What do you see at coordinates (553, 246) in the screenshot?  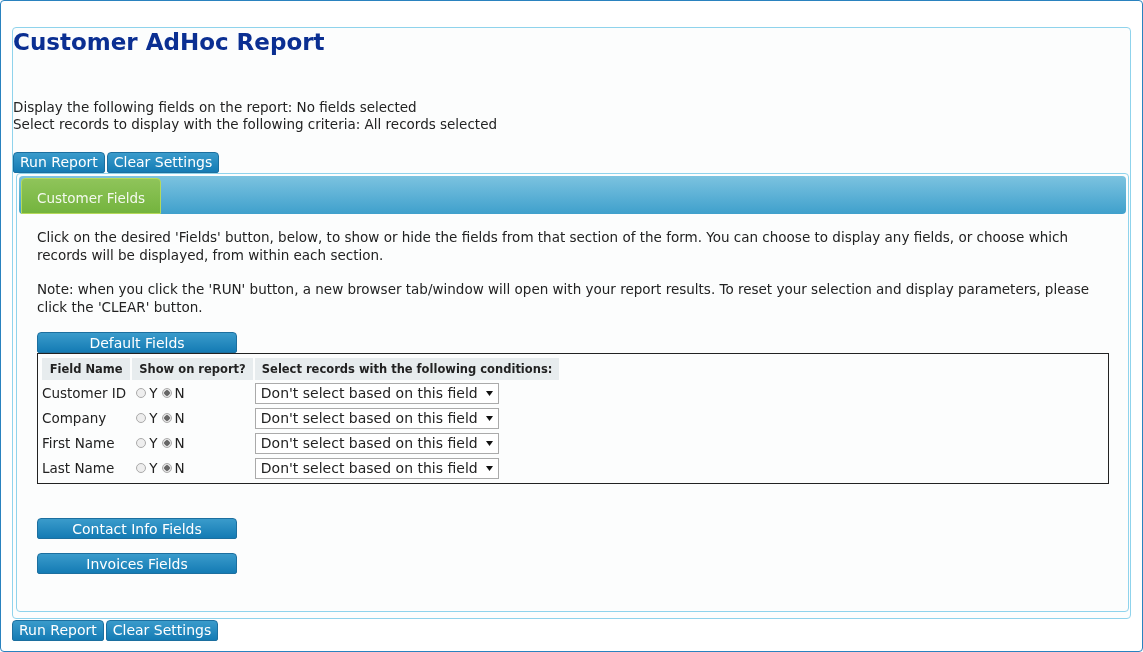 I see `instruction-text: Click on the desired 'Fields' button, below, to show or hide the fields from that section of the form. You can choose to display any fields, or choose which records will be displayed, from within each section.` at bounding box center [553, 246].